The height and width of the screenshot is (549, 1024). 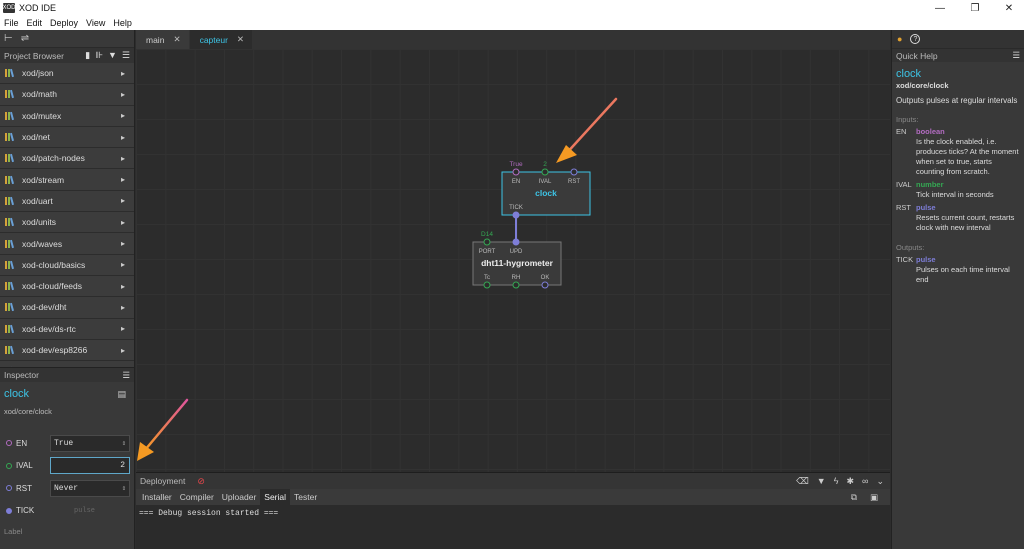 What do you see at coordinates (95, 23) in the screenshot?
I see `menu-view: View` at bounding box center [95, 23].